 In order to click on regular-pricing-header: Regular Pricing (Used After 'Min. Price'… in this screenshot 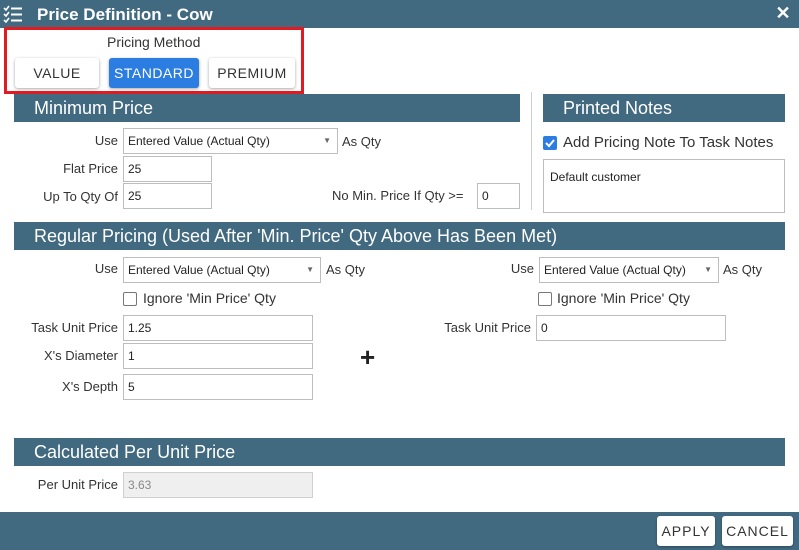, I will do `click(399, 236)`.